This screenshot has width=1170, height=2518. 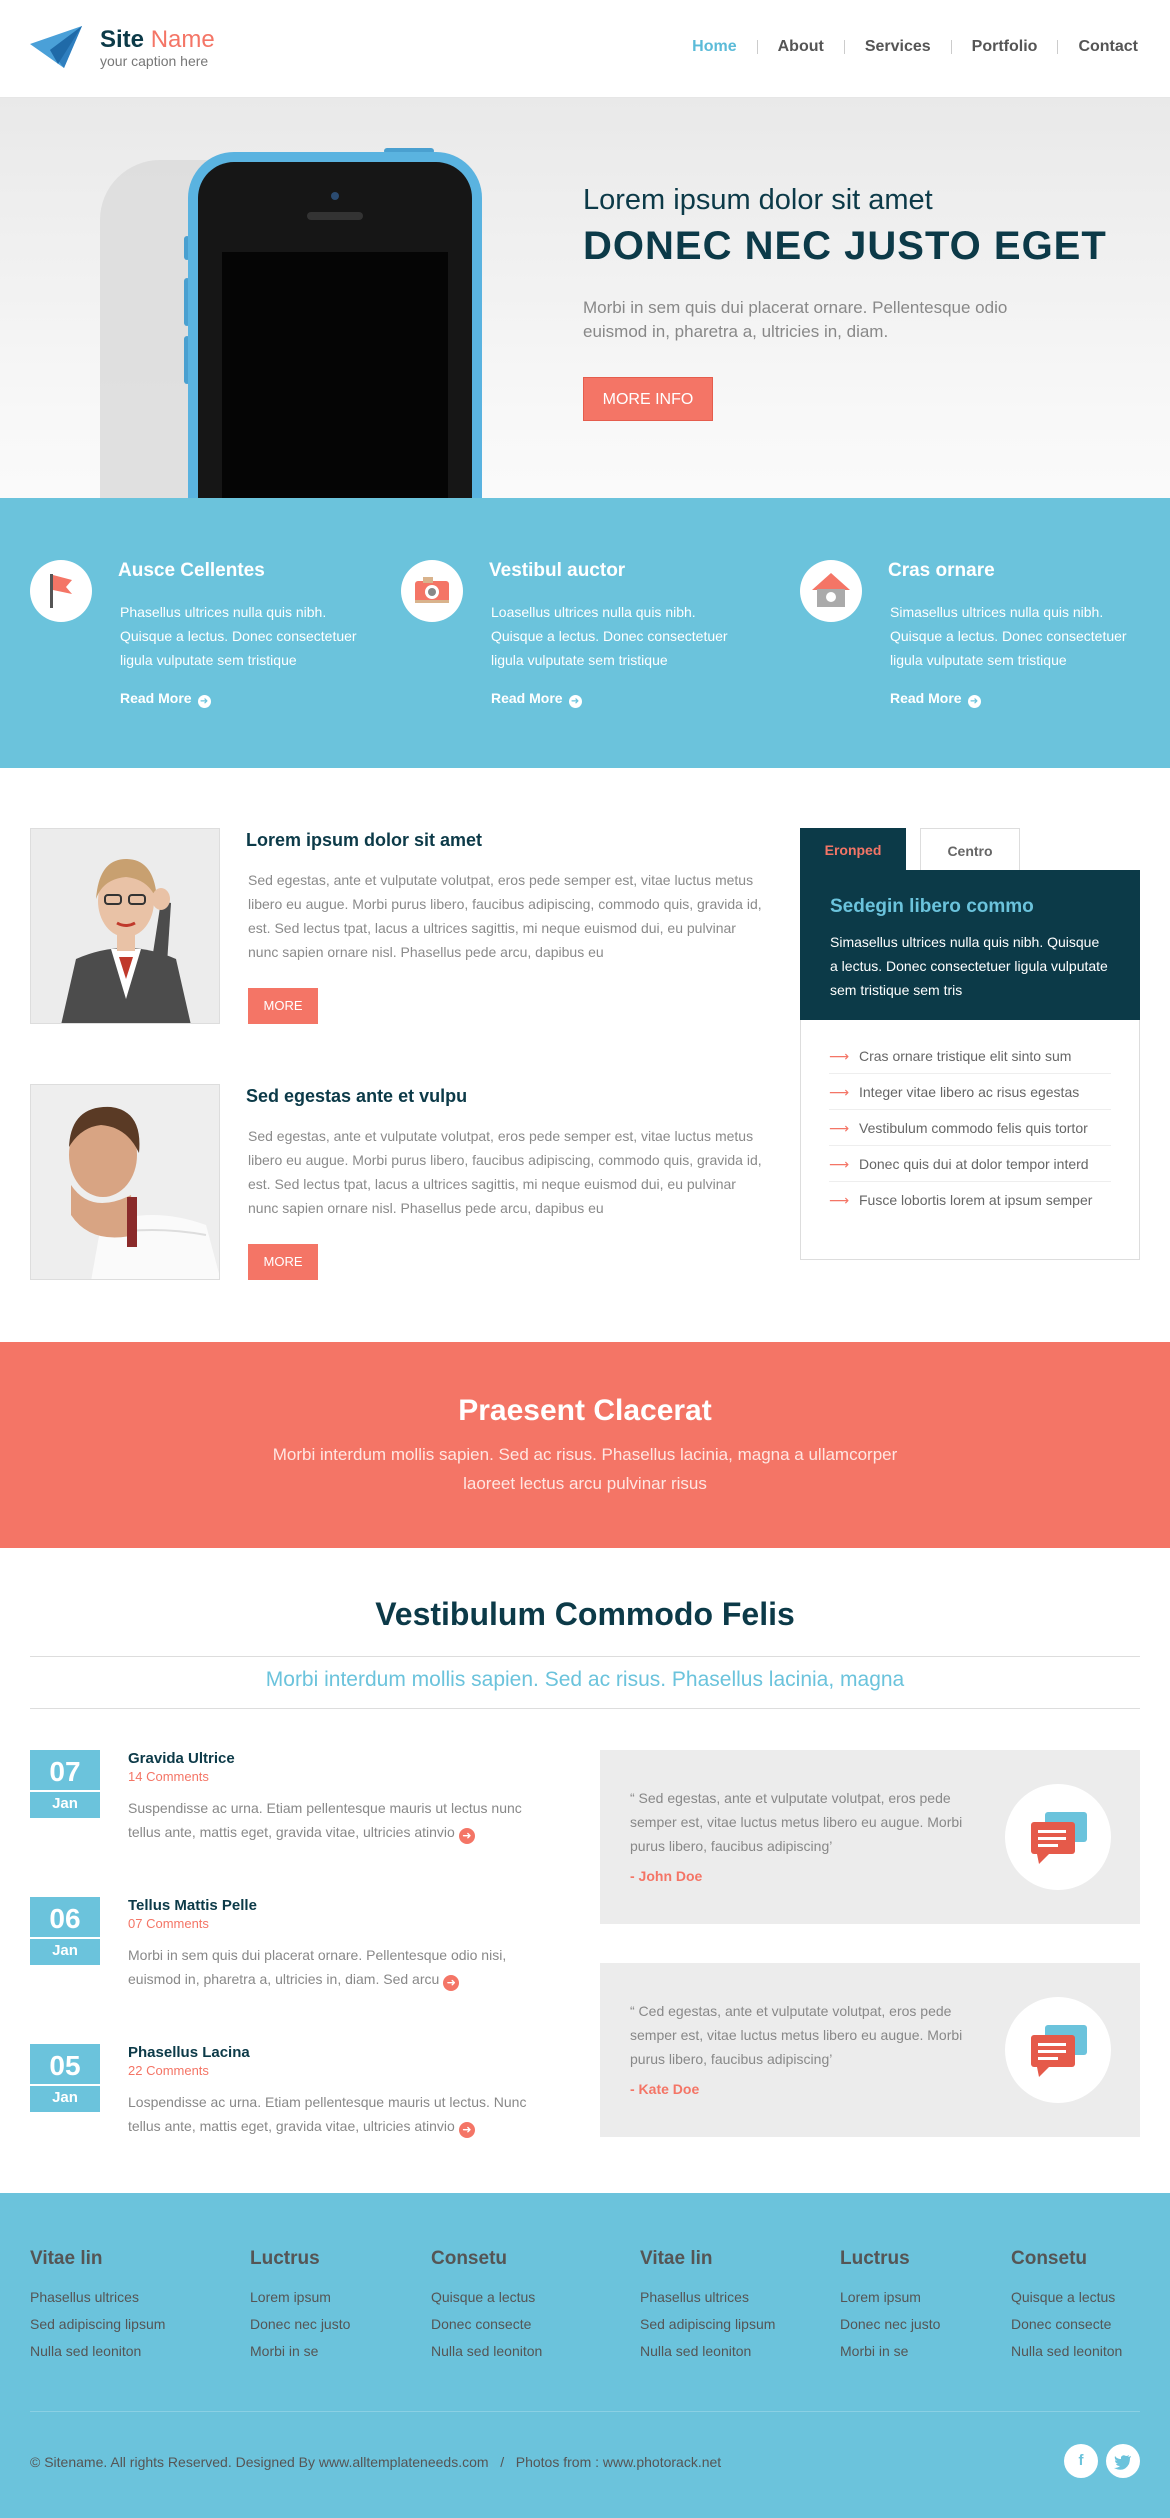 What do you see at coordinates (469, 2258) in the screenshot?
I see `footer-column-title: Consetu` at bounding box center [469, 2258].